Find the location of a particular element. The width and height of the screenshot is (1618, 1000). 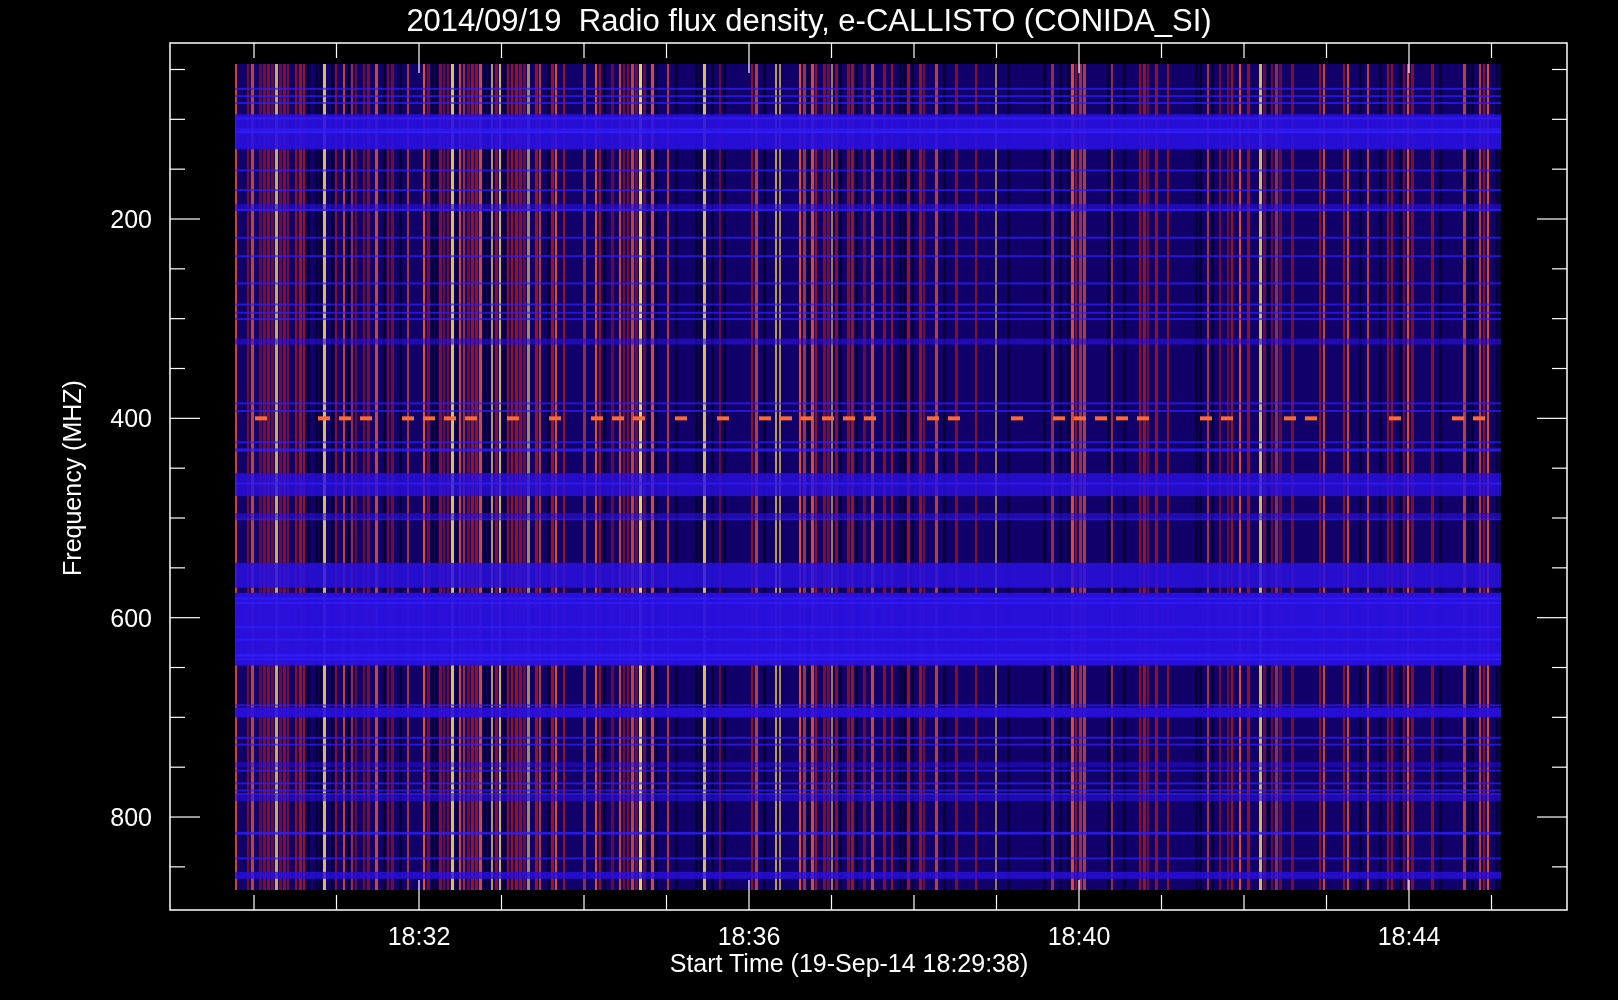

x-axis-label: Start Time (19-Sep-14 18:29:38) is located at coordinates (849, 963).